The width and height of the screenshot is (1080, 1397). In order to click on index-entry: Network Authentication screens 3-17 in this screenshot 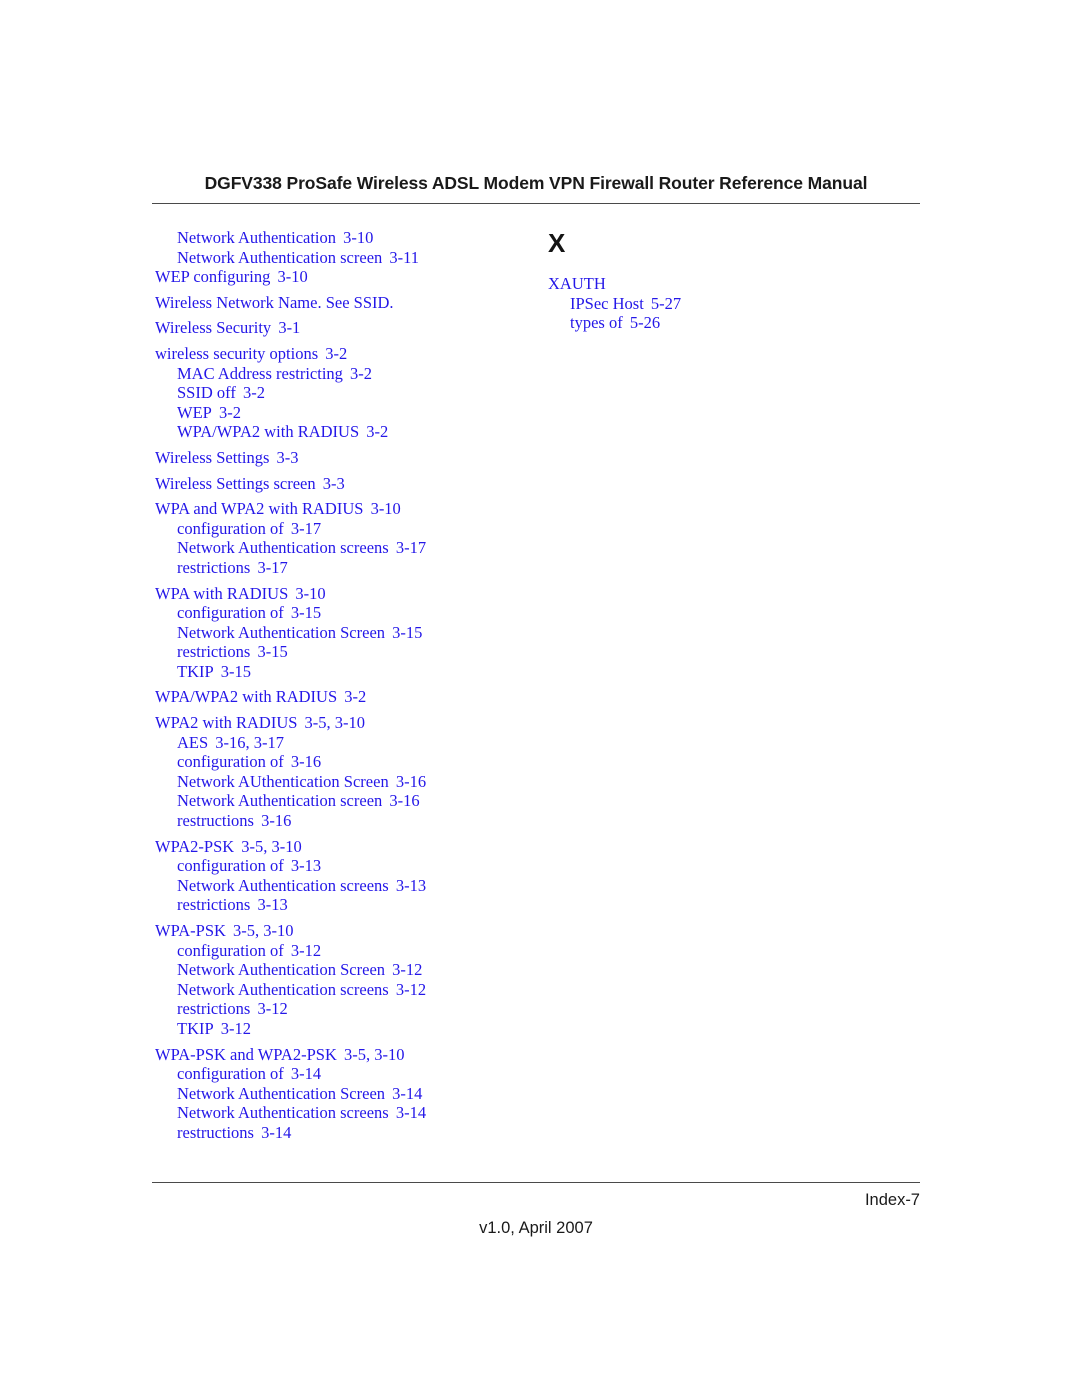, I will do `click(347, 548)`.